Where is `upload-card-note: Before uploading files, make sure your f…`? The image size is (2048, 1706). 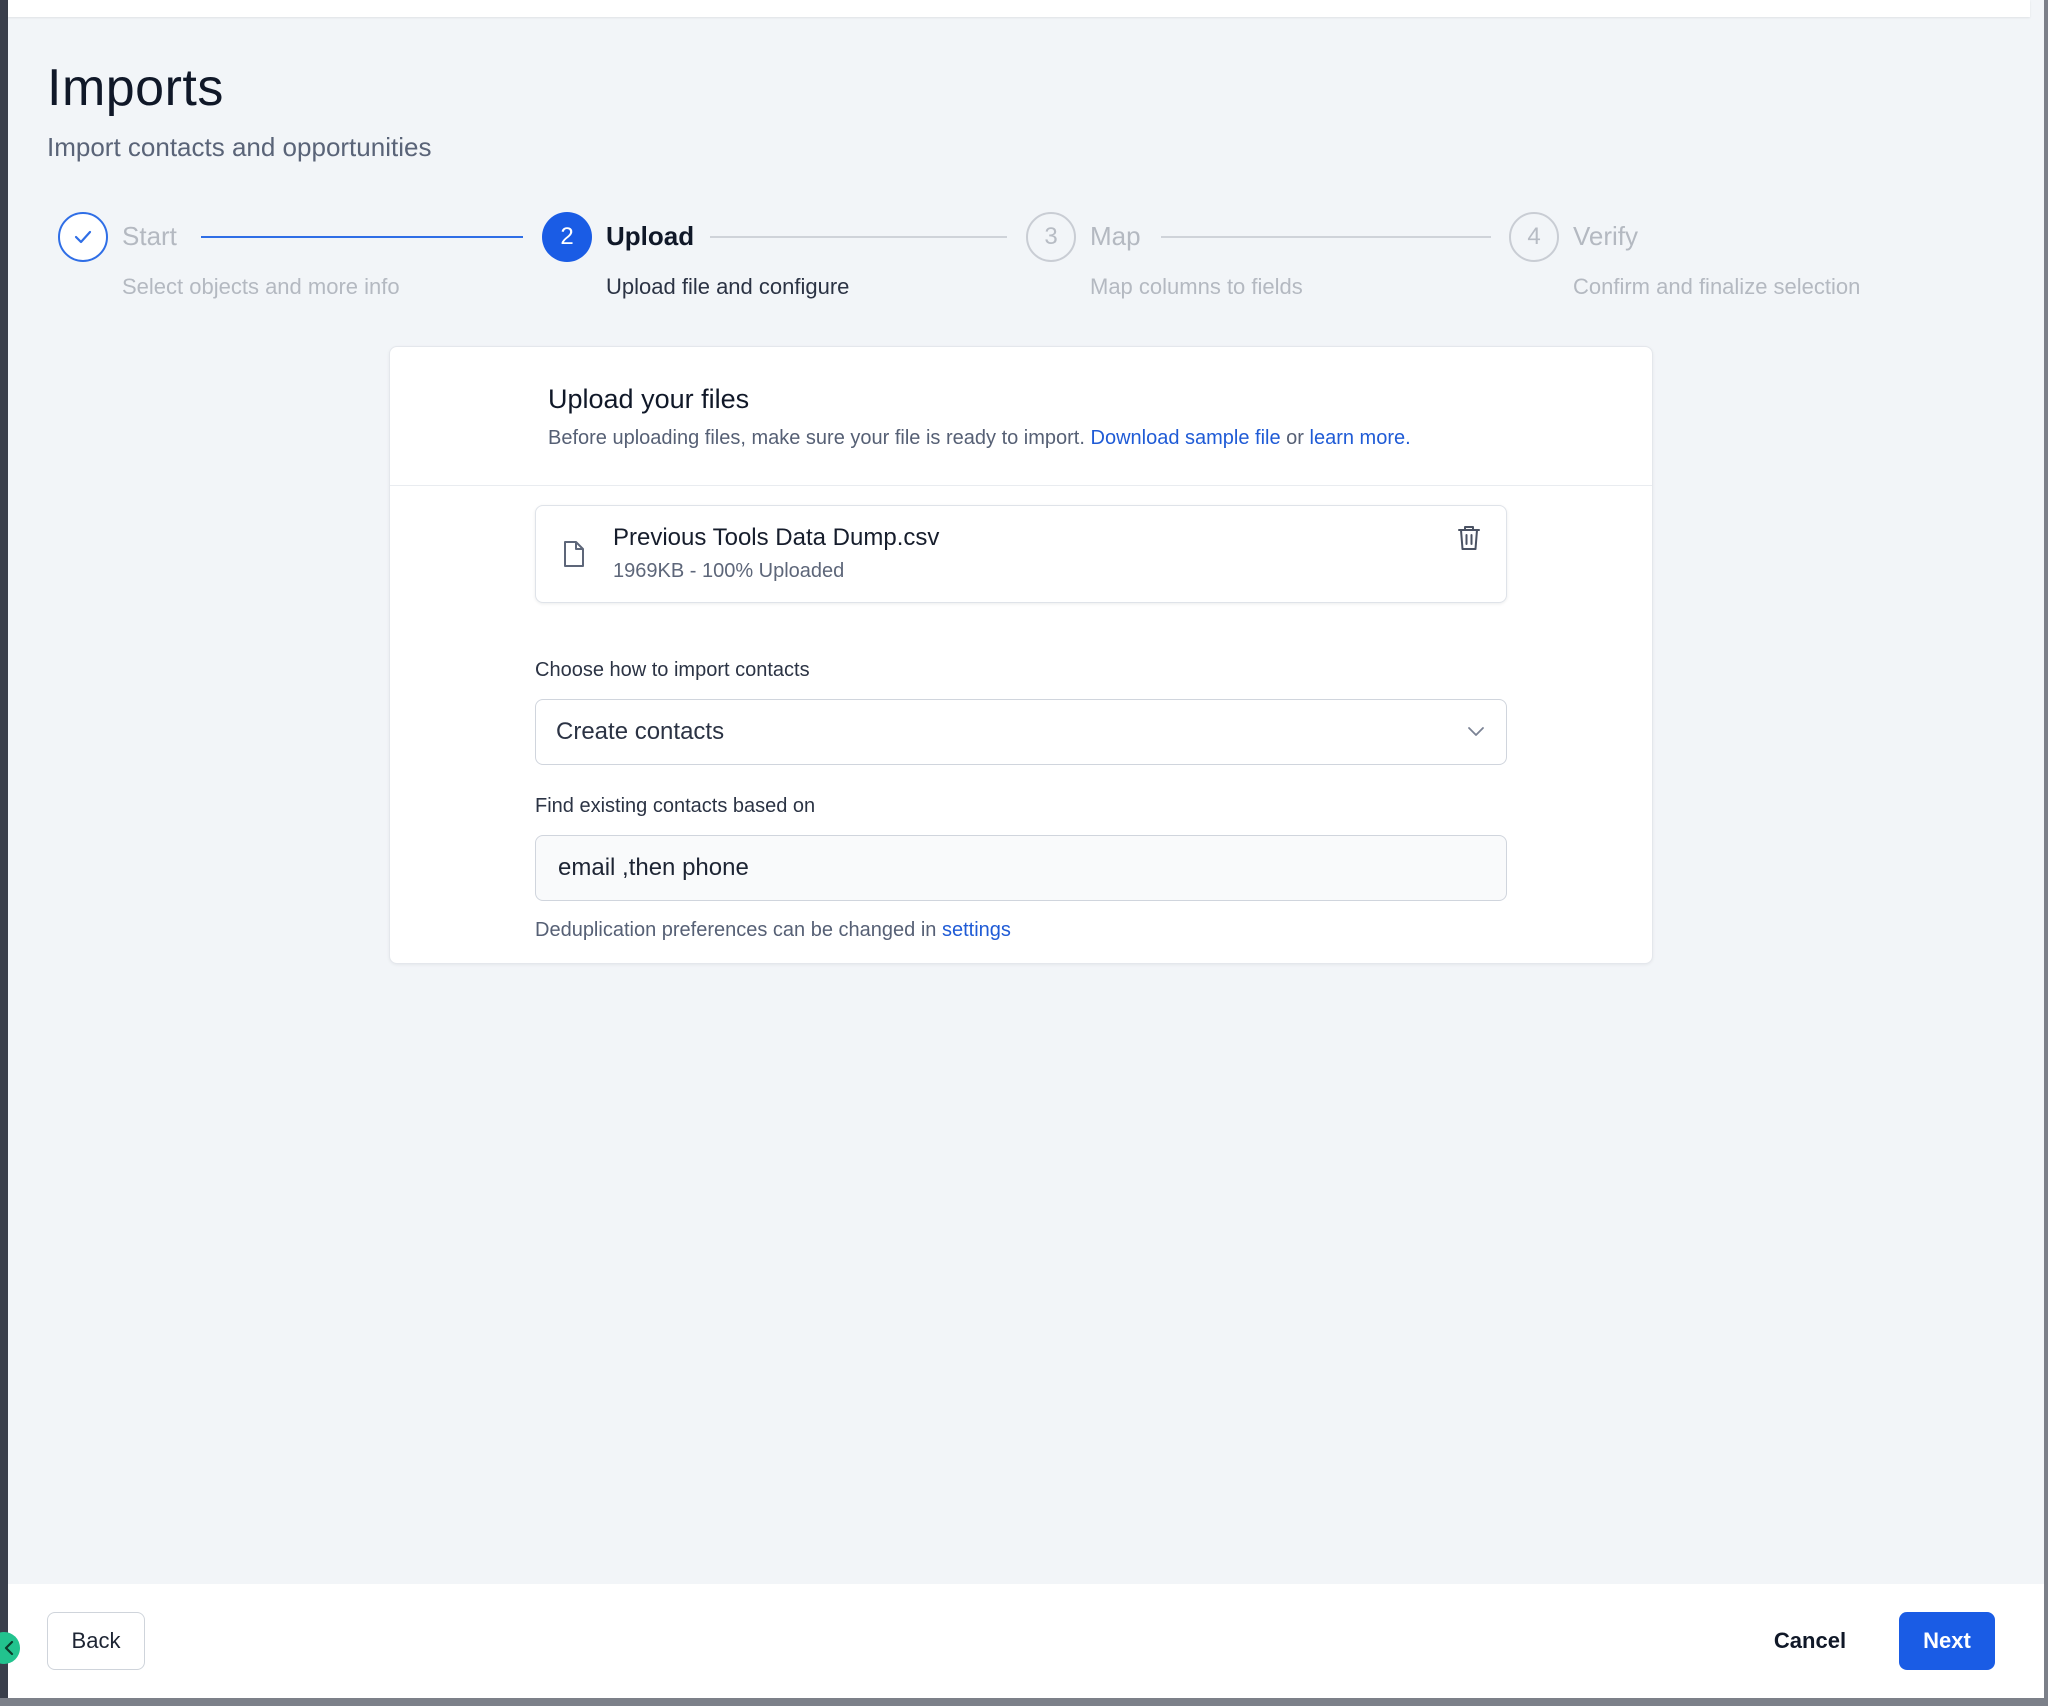
upload-card-note: Before uploading files, make sure your f… is located at coordinates (1100, 438).